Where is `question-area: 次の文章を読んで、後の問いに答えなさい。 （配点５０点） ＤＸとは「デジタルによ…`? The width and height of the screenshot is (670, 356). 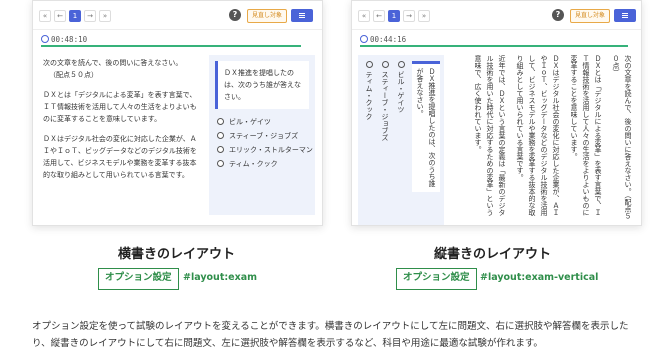 question-area: 次の文章を読んで、後の問いに答えなさい。 （配点５０点） ＤＸとは「デジタルによ… is located at coordinates (123, 119).